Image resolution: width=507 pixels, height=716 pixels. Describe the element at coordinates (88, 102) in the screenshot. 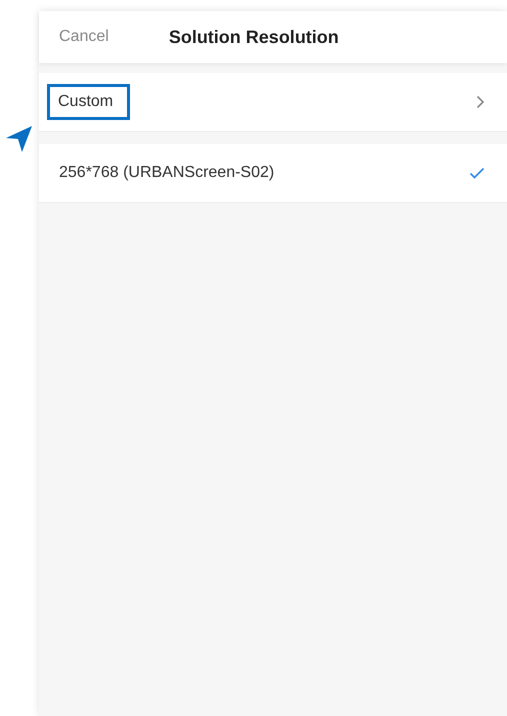

I see `item-label: Custom` at that location.